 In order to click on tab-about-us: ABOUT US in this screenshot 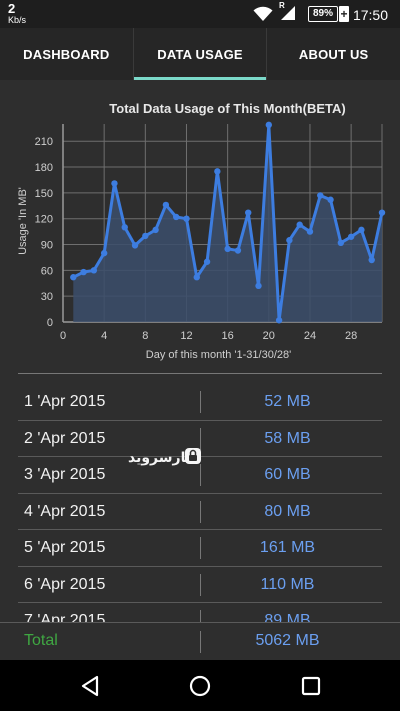, I will do `click(333, 54)`.